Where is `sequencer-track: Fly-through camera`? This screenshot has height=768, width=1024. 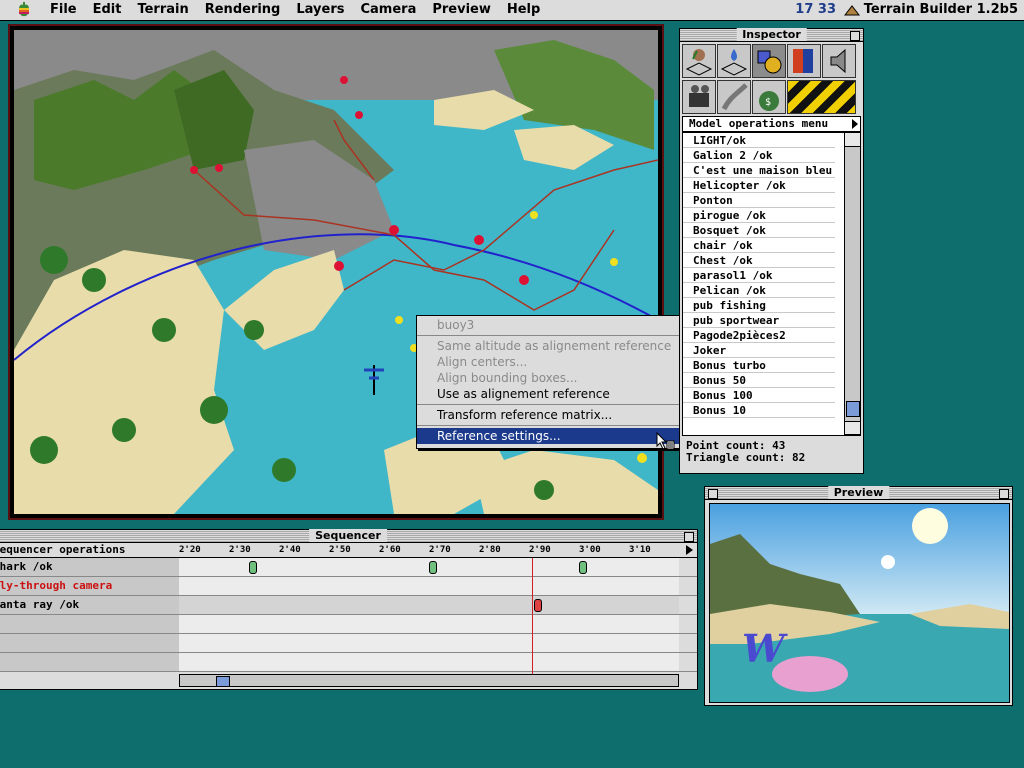
sequencer-track: Fly-through camera is located at coordinates (348, 586).